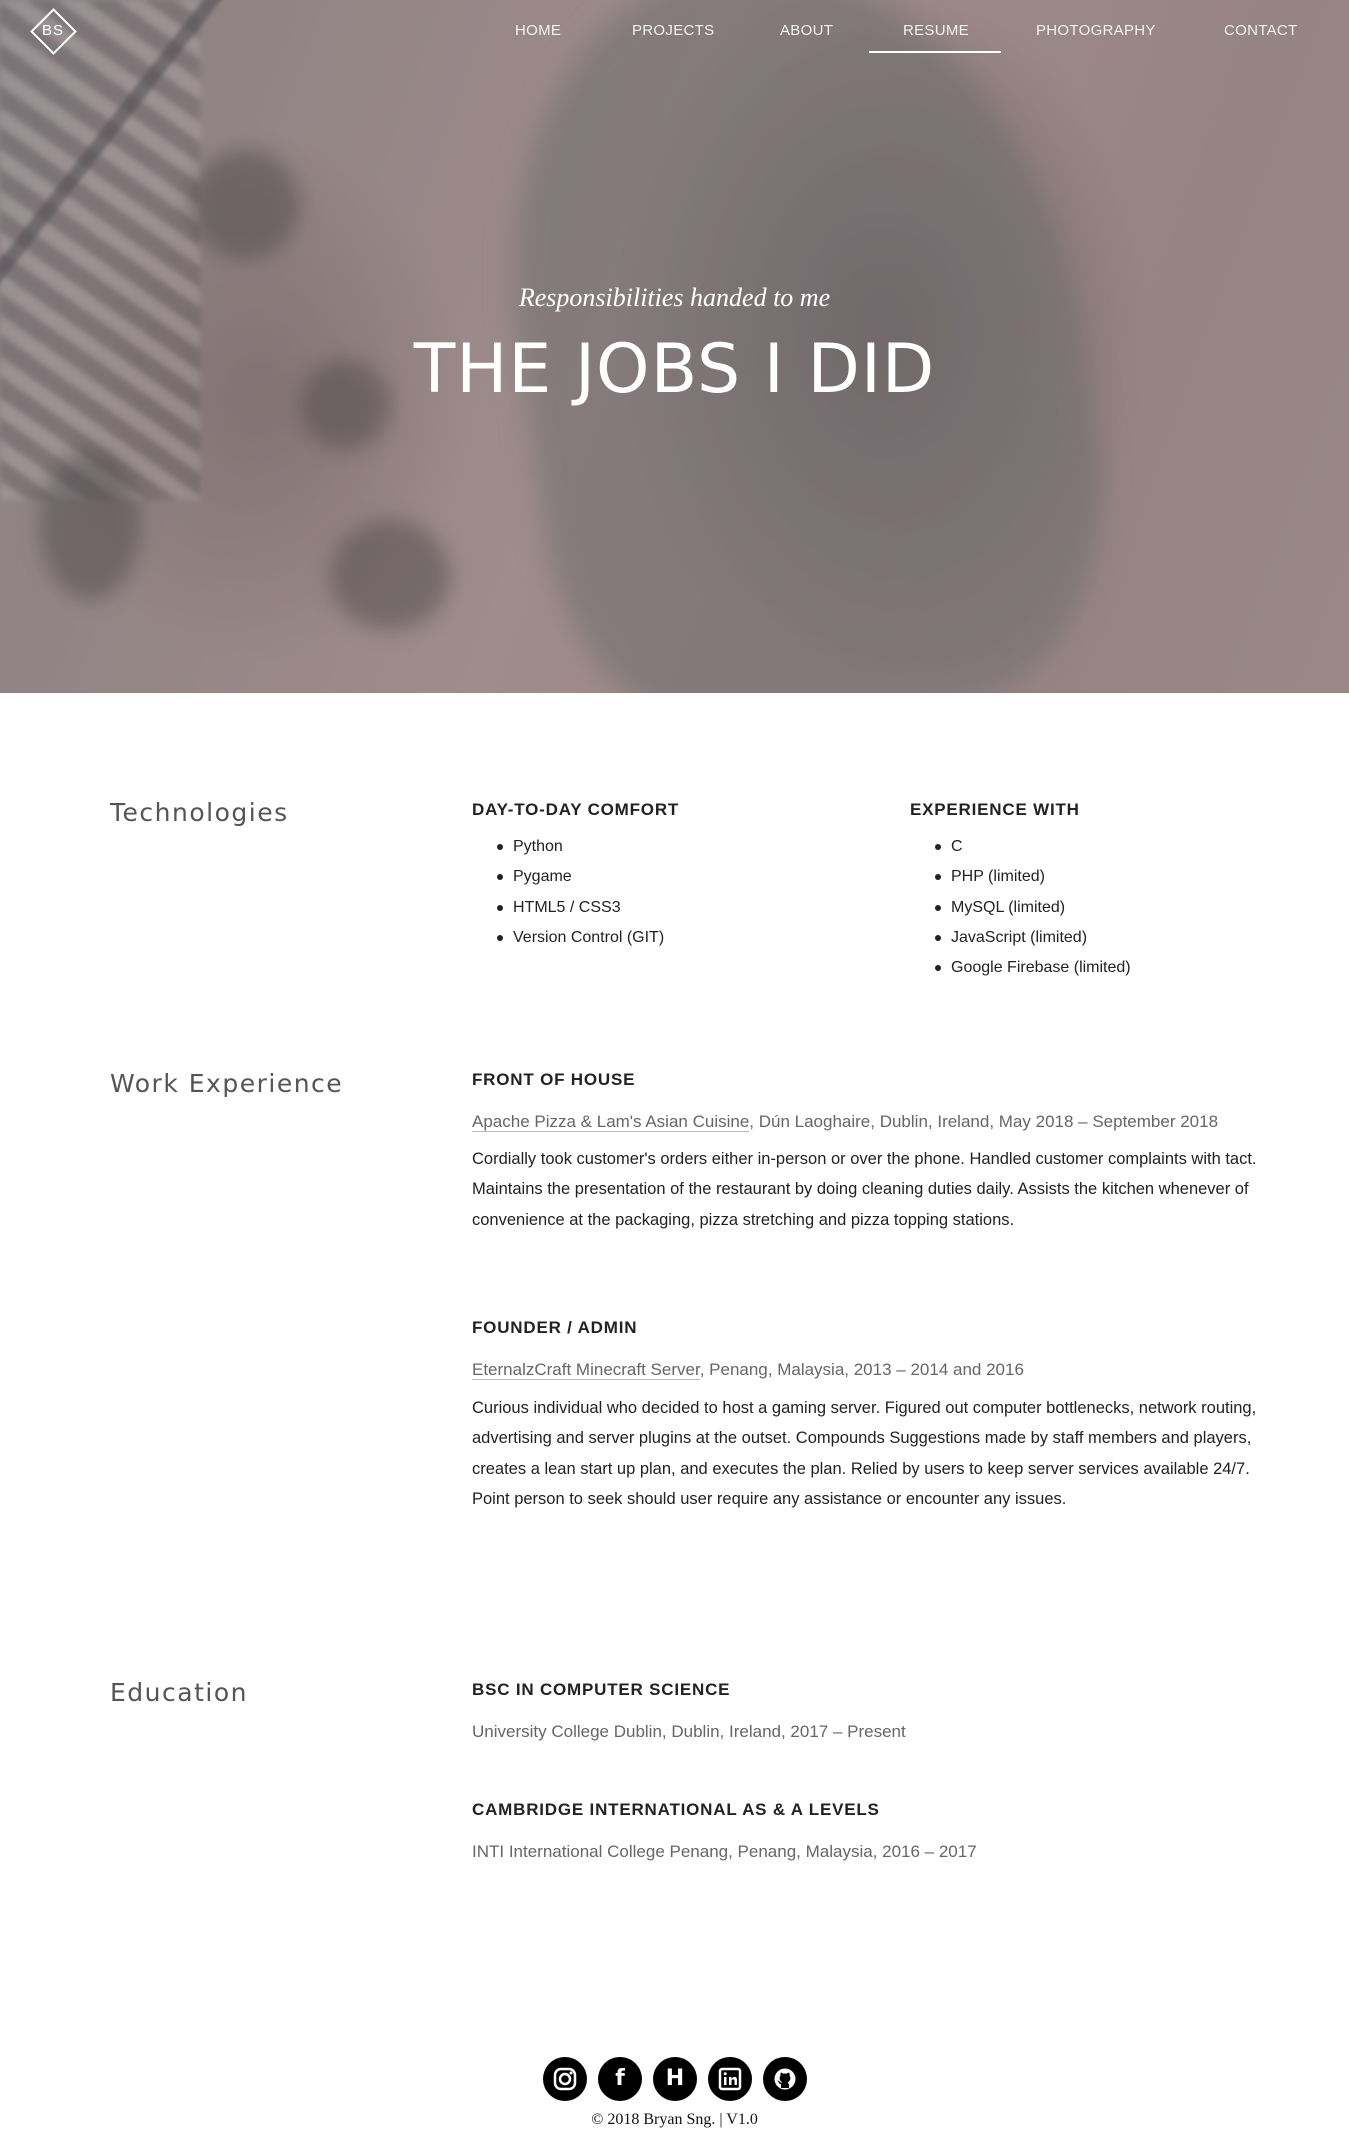 Image resolution: width=1349 pixels, height=2137 pixels. I want to click on list-item: JavaScript (limited), so click(1033, 938).